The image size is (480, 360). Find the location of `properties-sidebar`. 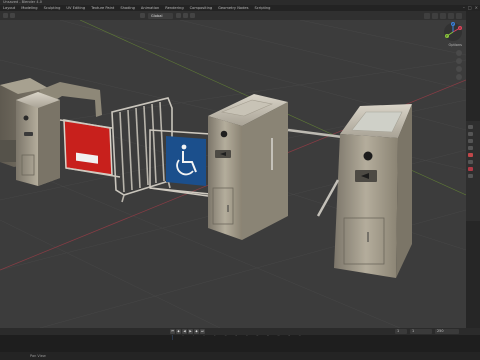

properties-sidebar is located at coordinates (473, 169).